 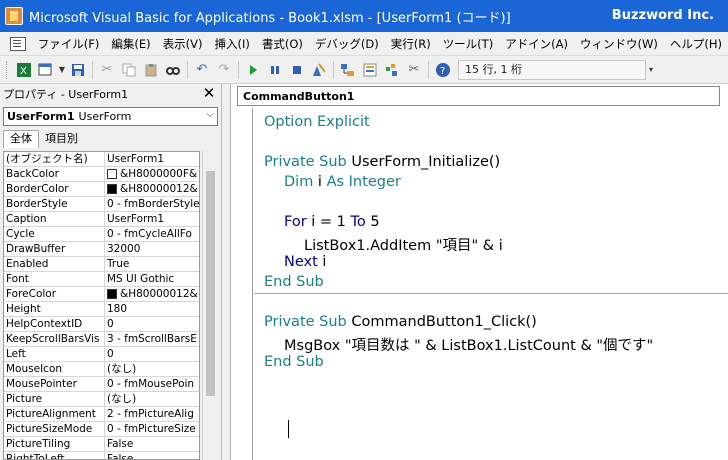 I want to click on property-row: MouseIcon (なし), so click(x=101, y=369).